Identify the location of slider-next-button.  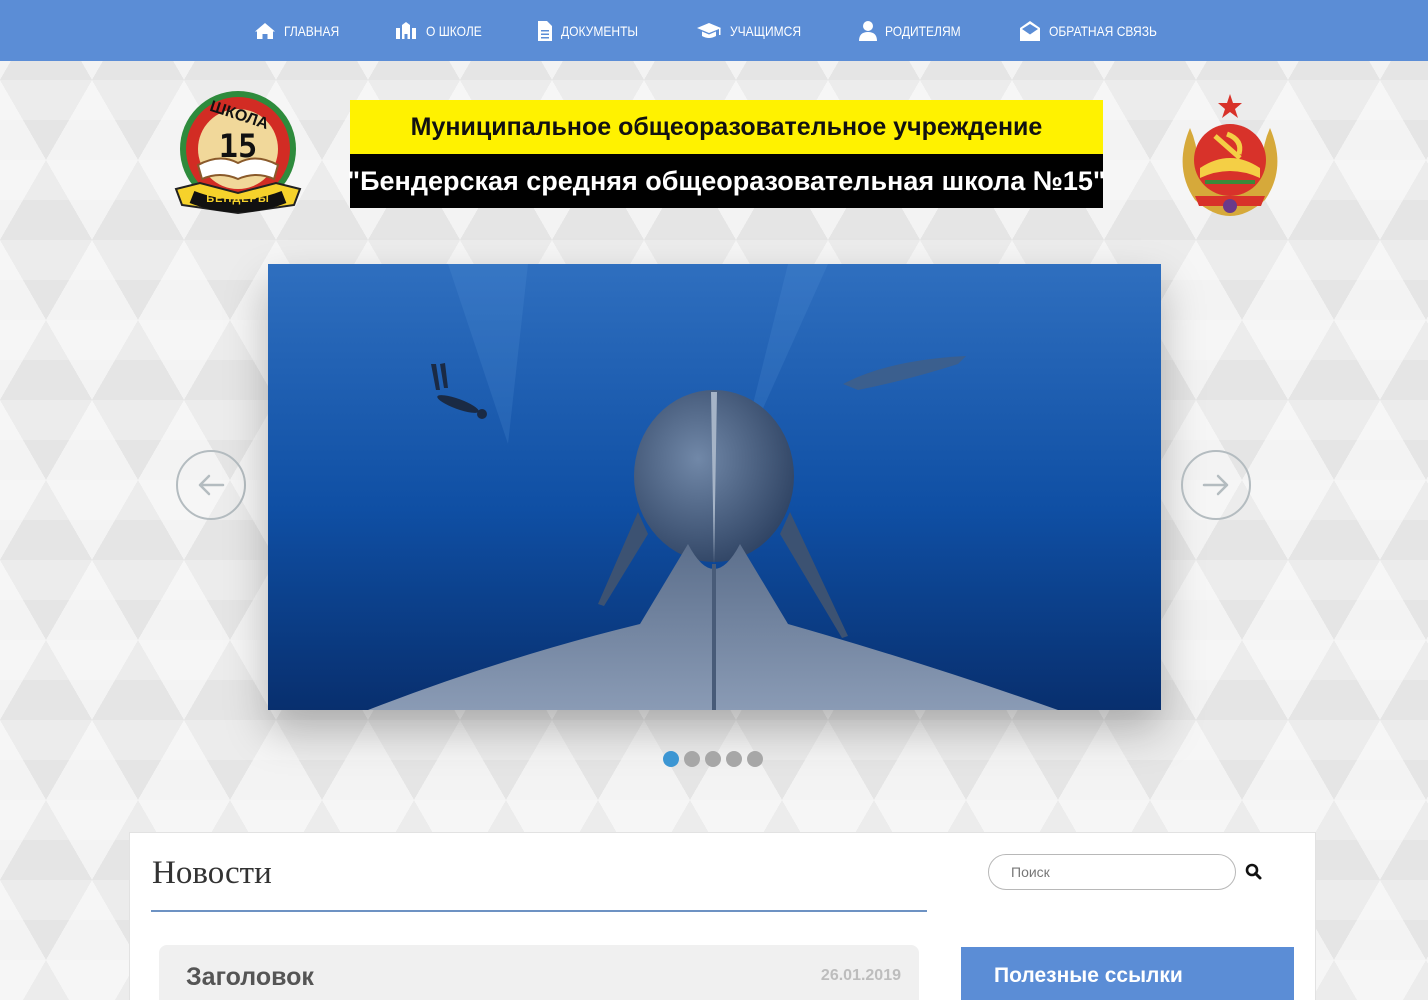
(1216, 485).